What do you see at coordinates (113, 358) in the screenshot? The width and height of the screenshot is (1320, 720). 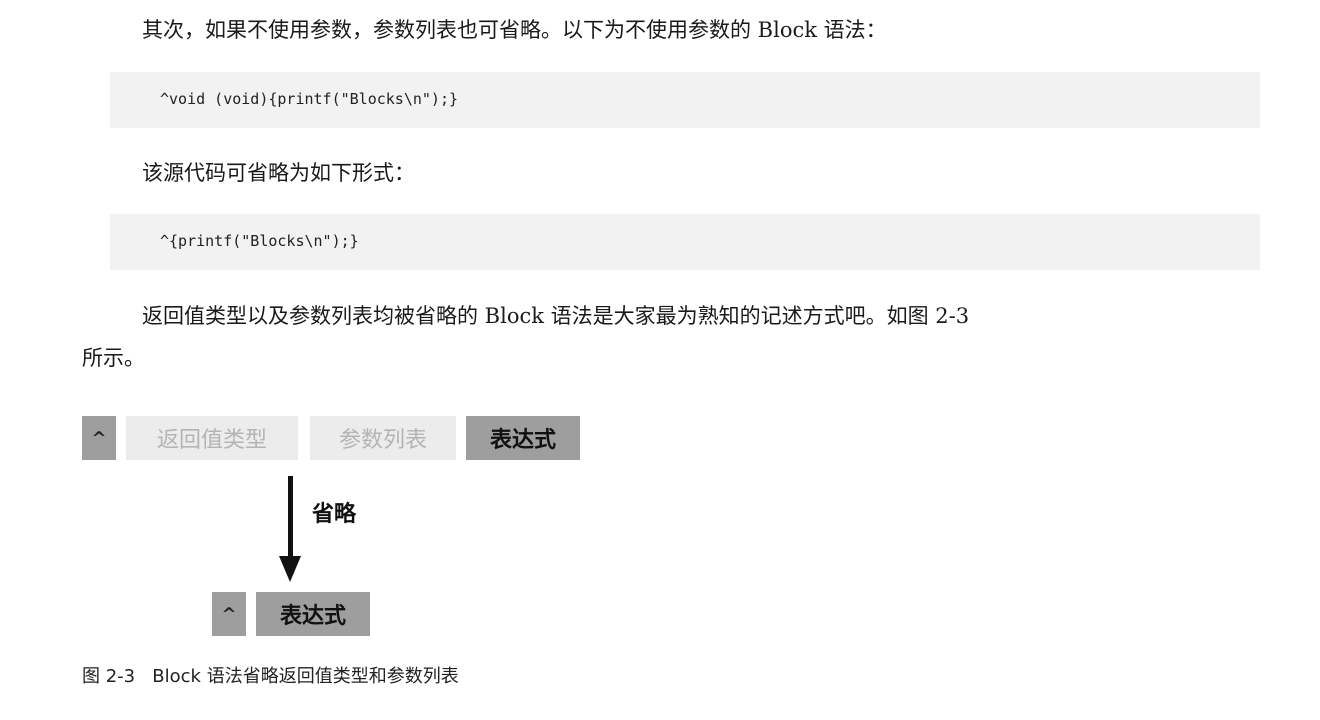 I see `paragraph-explanation-continued: 所示。` at bounding box center [113, 358].